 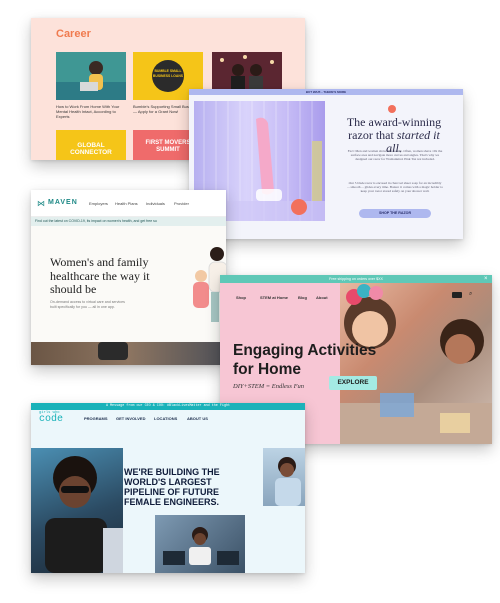 I want to click on nav-shop: Shop, so click(x=241, y=297).